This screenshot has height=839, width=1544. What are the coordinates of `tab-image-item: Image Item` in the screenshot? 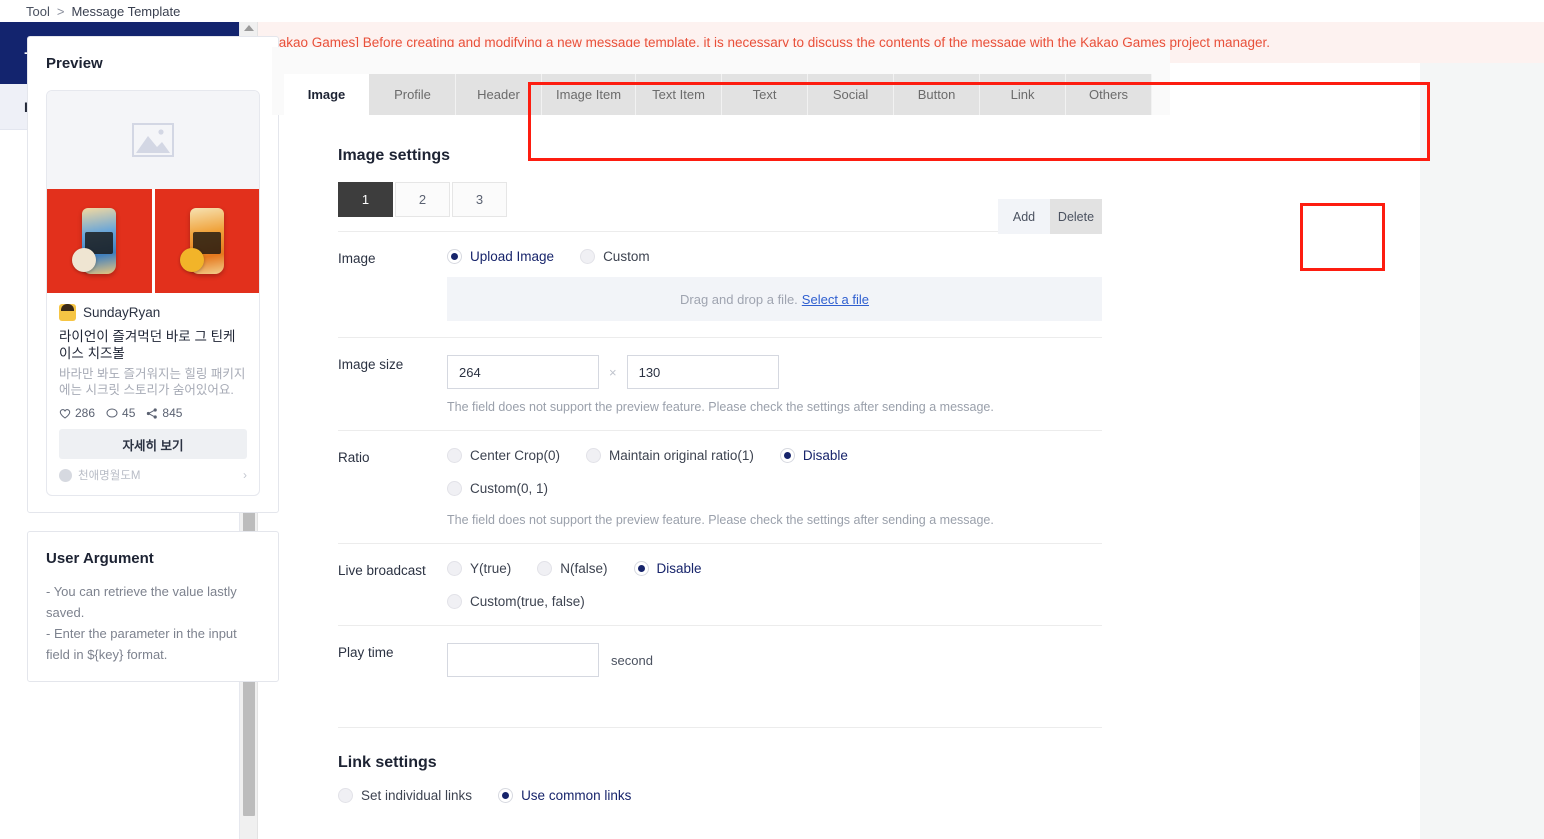 It's located at (589, 94).